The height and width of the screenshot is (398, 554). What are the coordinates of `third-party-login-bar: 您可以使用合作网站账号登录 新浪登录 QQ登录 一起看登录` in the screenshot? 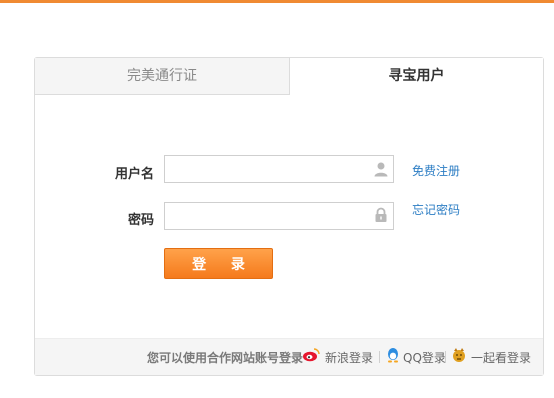 It's located at (289, 356).